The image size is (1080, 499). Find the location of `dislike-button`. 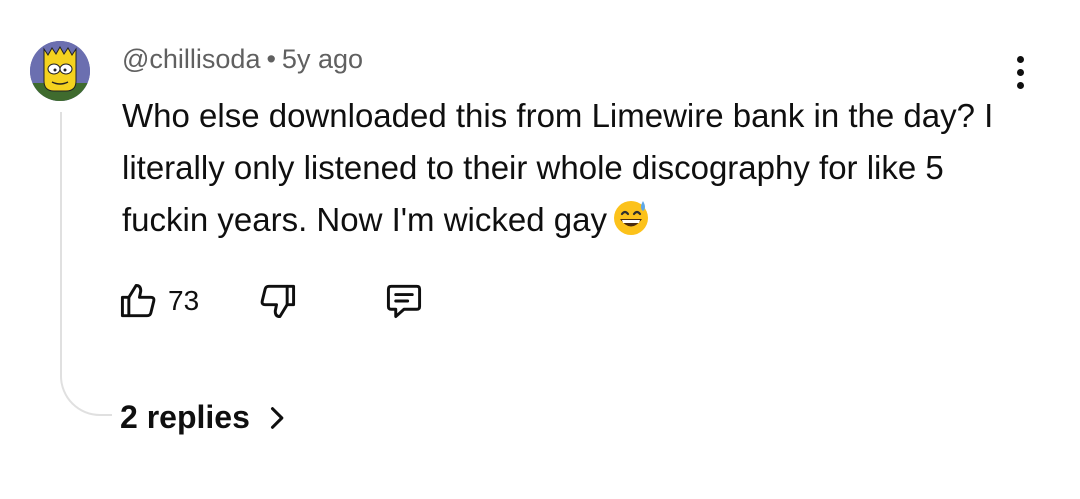

dislike-button is located at coordinates (278, 301).